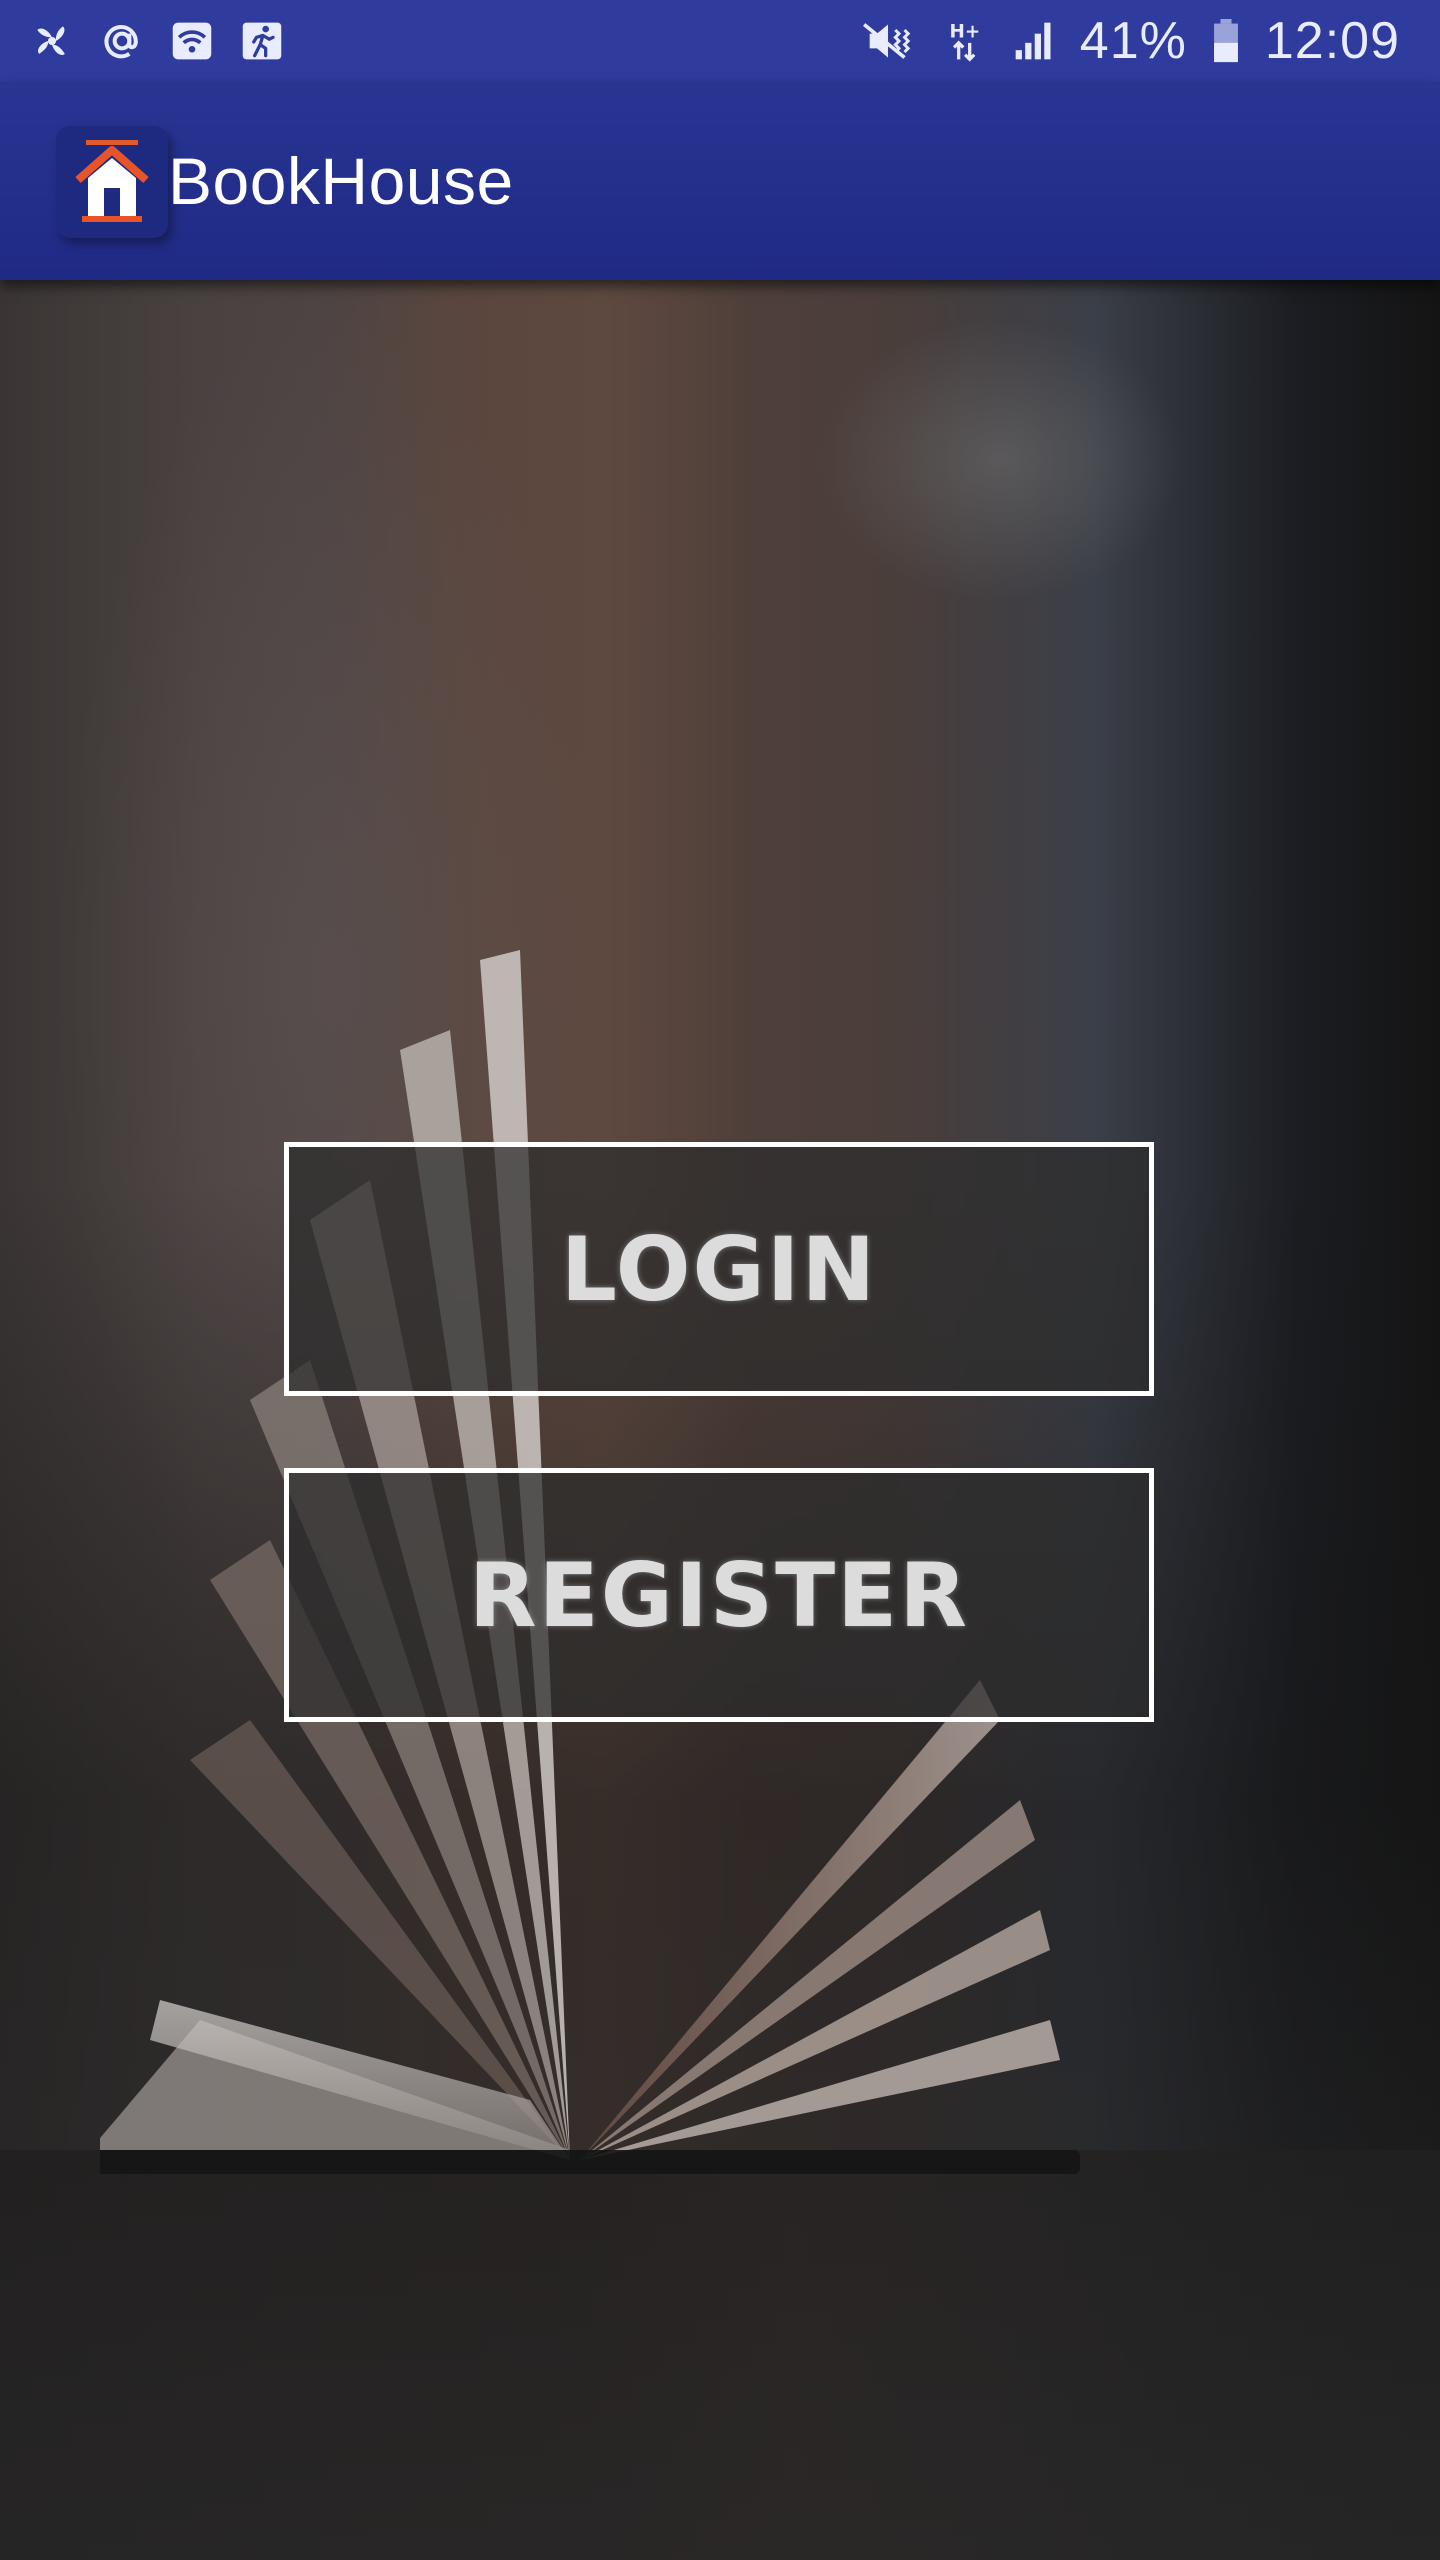 The width and height of the screenshot is (1440, 2560). What do you see at coordinates (192, 41) in the screenshot?
I see `wifi-box-icon` at bounding box center [192, 41].